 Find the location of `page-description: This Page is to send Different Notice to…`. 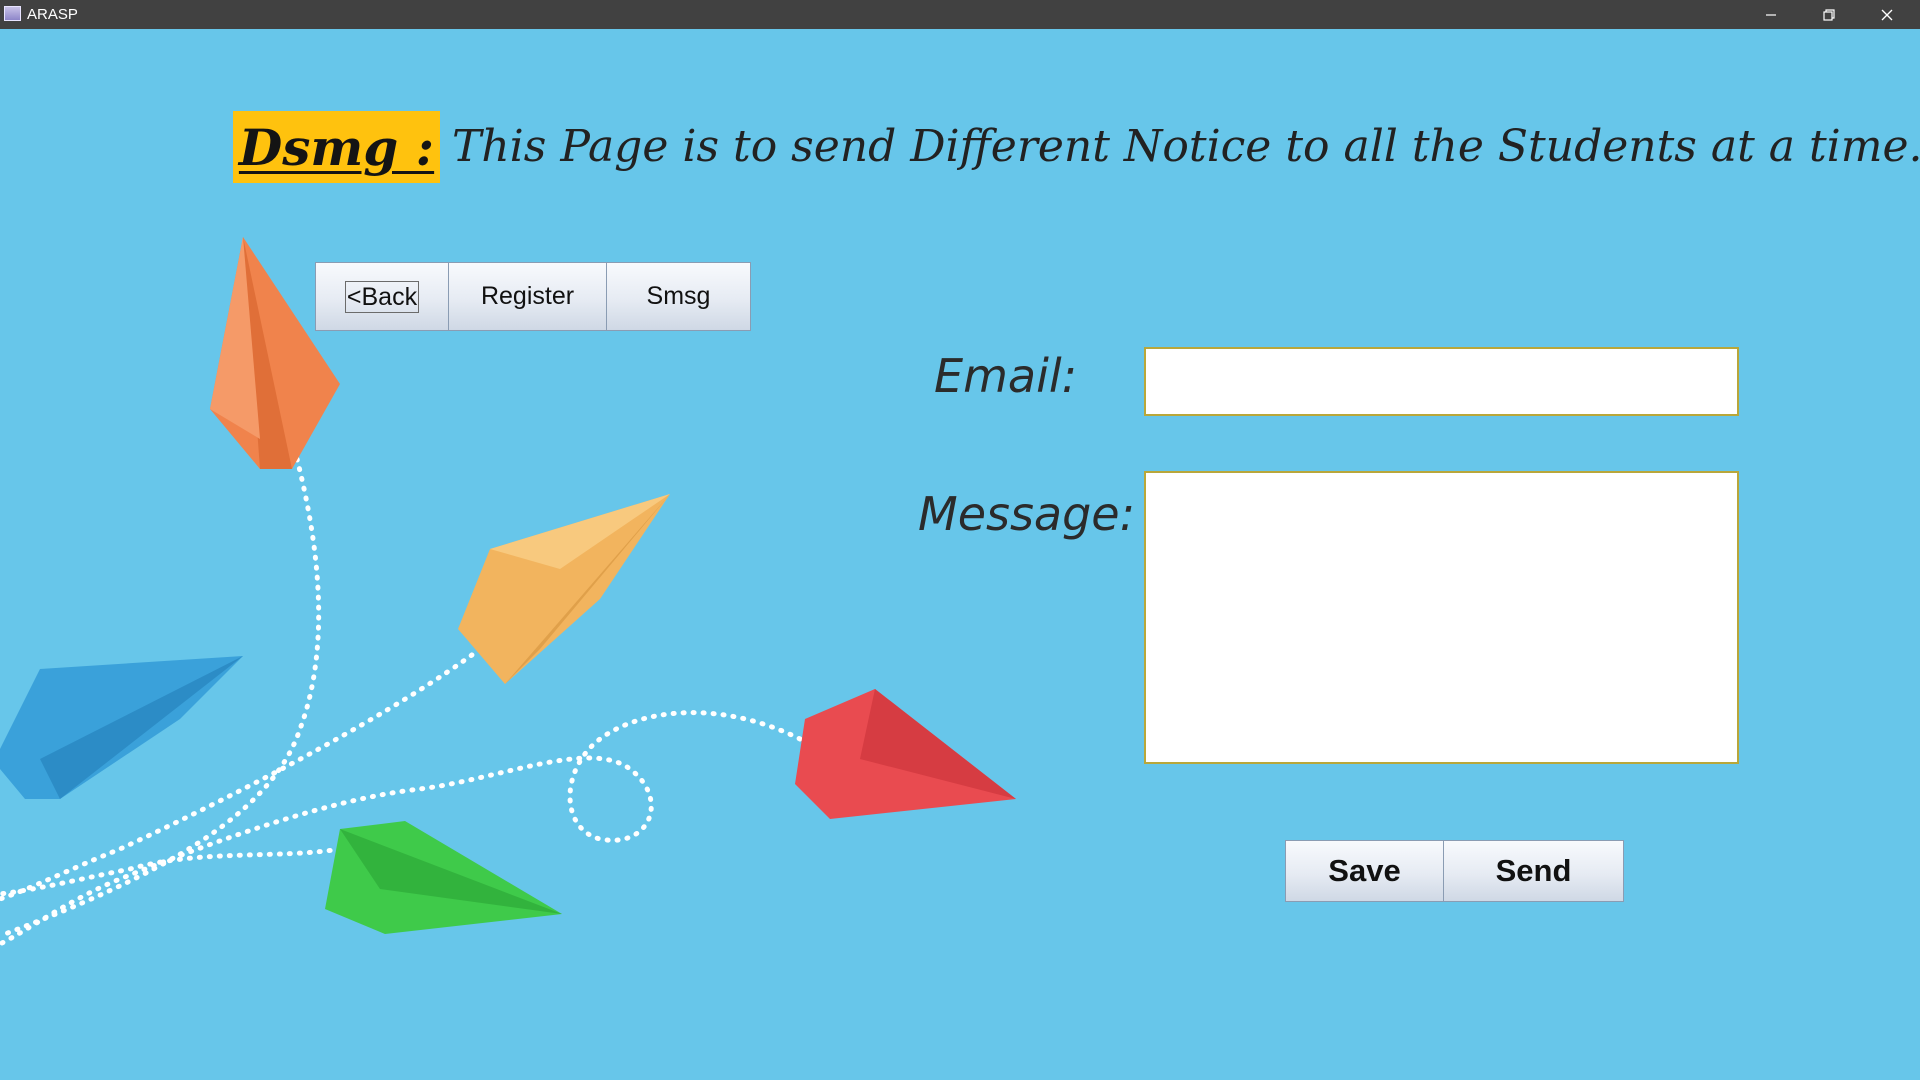

page-description: This Page is to send Different Notice to… is located at coordinates (1186, 146).